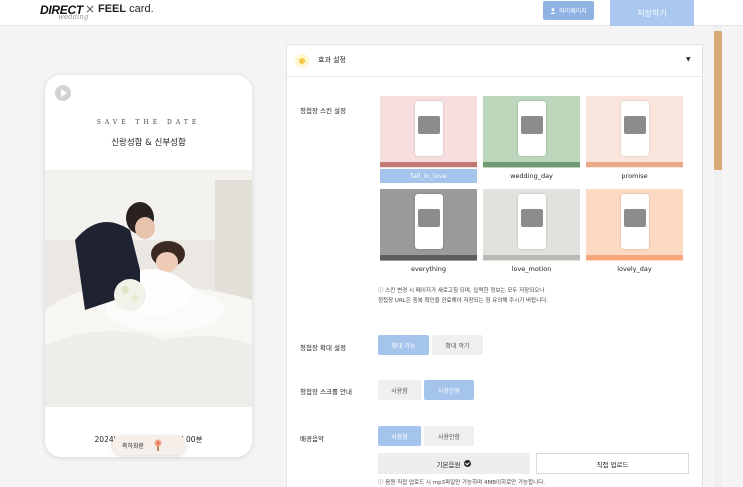 The height and width of the screenshot is (487, 743). What do you see at coordinates (371, 13) in the screenshot?
I see `top-bar: DIRECT wedding × FEEL card. 마이페이지 저장하기` at bounding box center [371, 13].